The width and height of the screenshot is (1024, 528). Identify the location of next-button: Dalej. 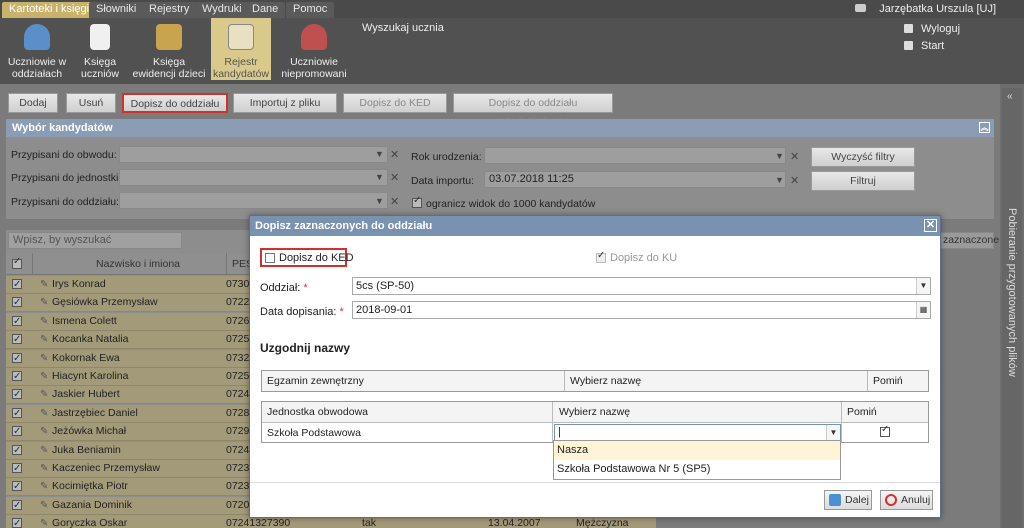
(848, 500).